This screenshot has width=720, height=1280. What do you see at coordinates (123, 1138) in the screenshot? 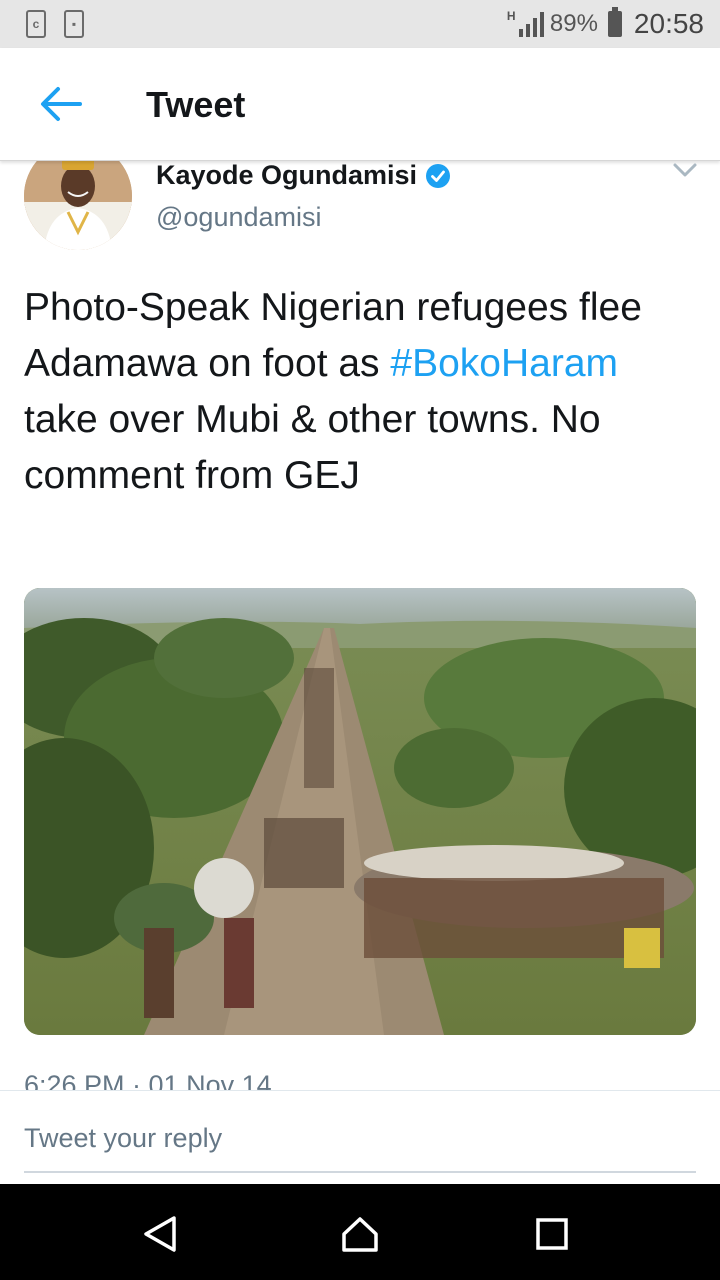
I see `reply-input: Tweet your reply` at bounding box center [123, 1138].